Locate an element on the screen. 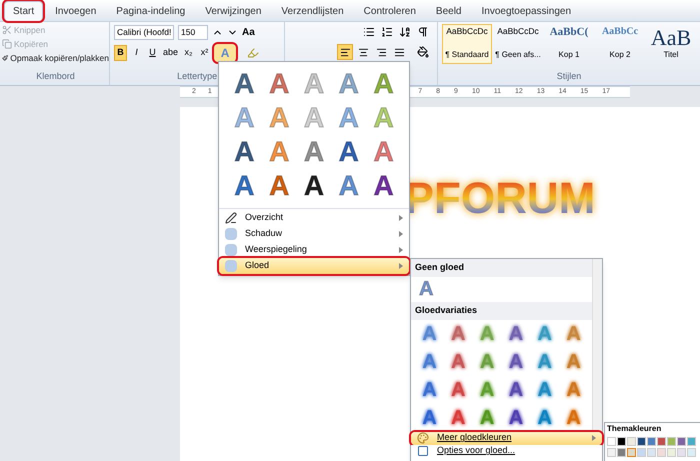 Image resolution: width=700 pixels, height=461 pixels. pen-icon is located at coordinates (231, 218).